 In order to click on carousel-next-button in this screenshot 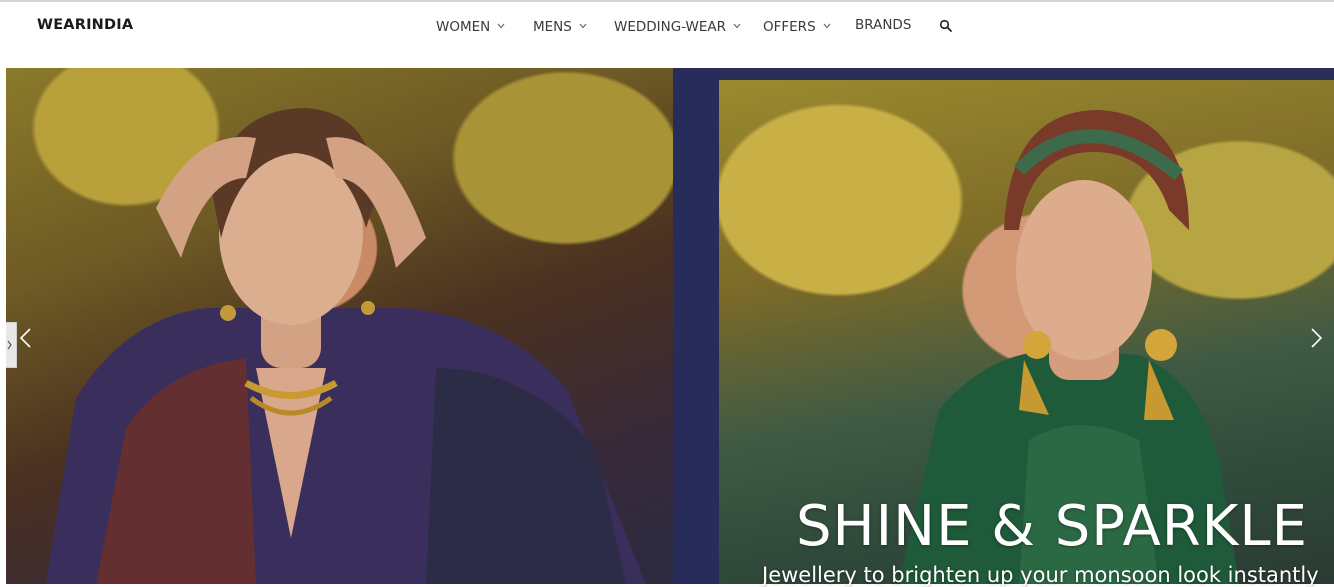, I will do `click(1316, 338)`.